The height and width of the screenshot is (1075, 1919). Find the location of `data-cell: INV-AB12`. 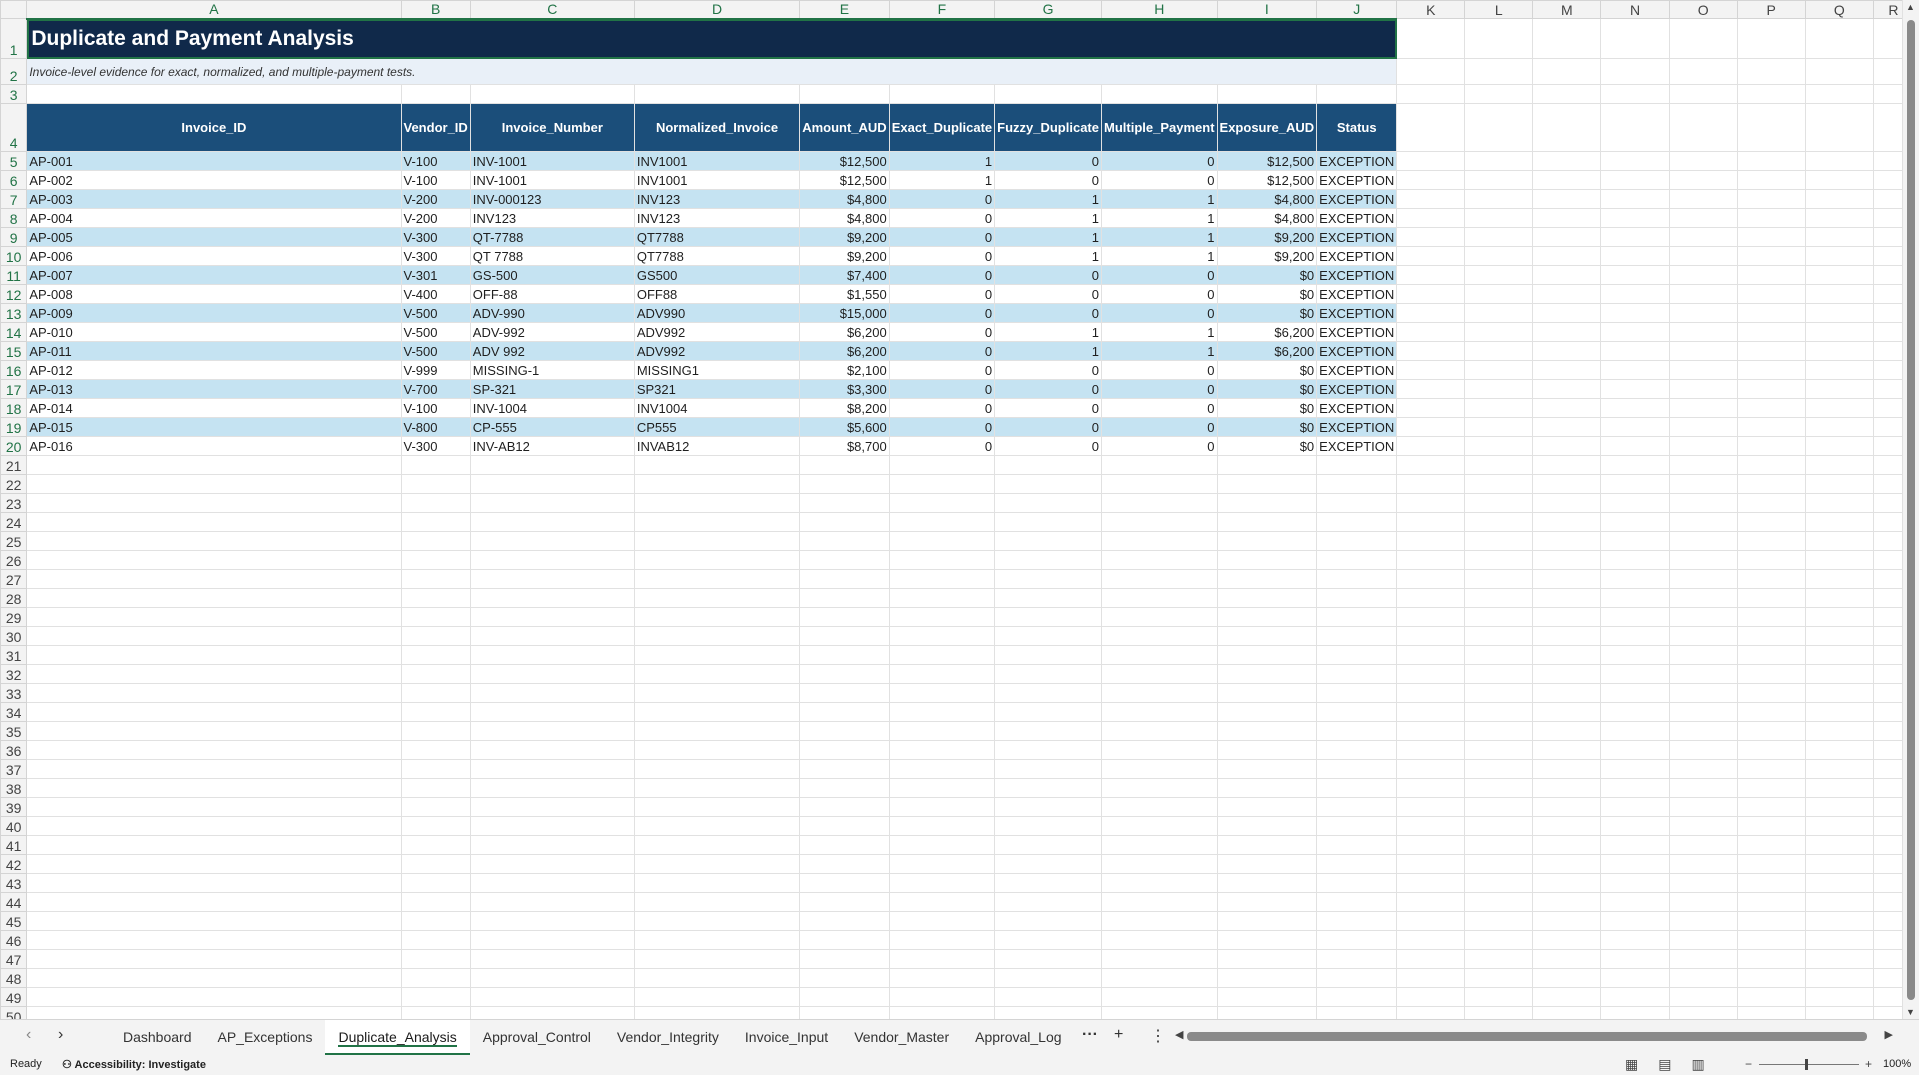

data-cell: INV-AB12 is located at coordinates (552, 446).